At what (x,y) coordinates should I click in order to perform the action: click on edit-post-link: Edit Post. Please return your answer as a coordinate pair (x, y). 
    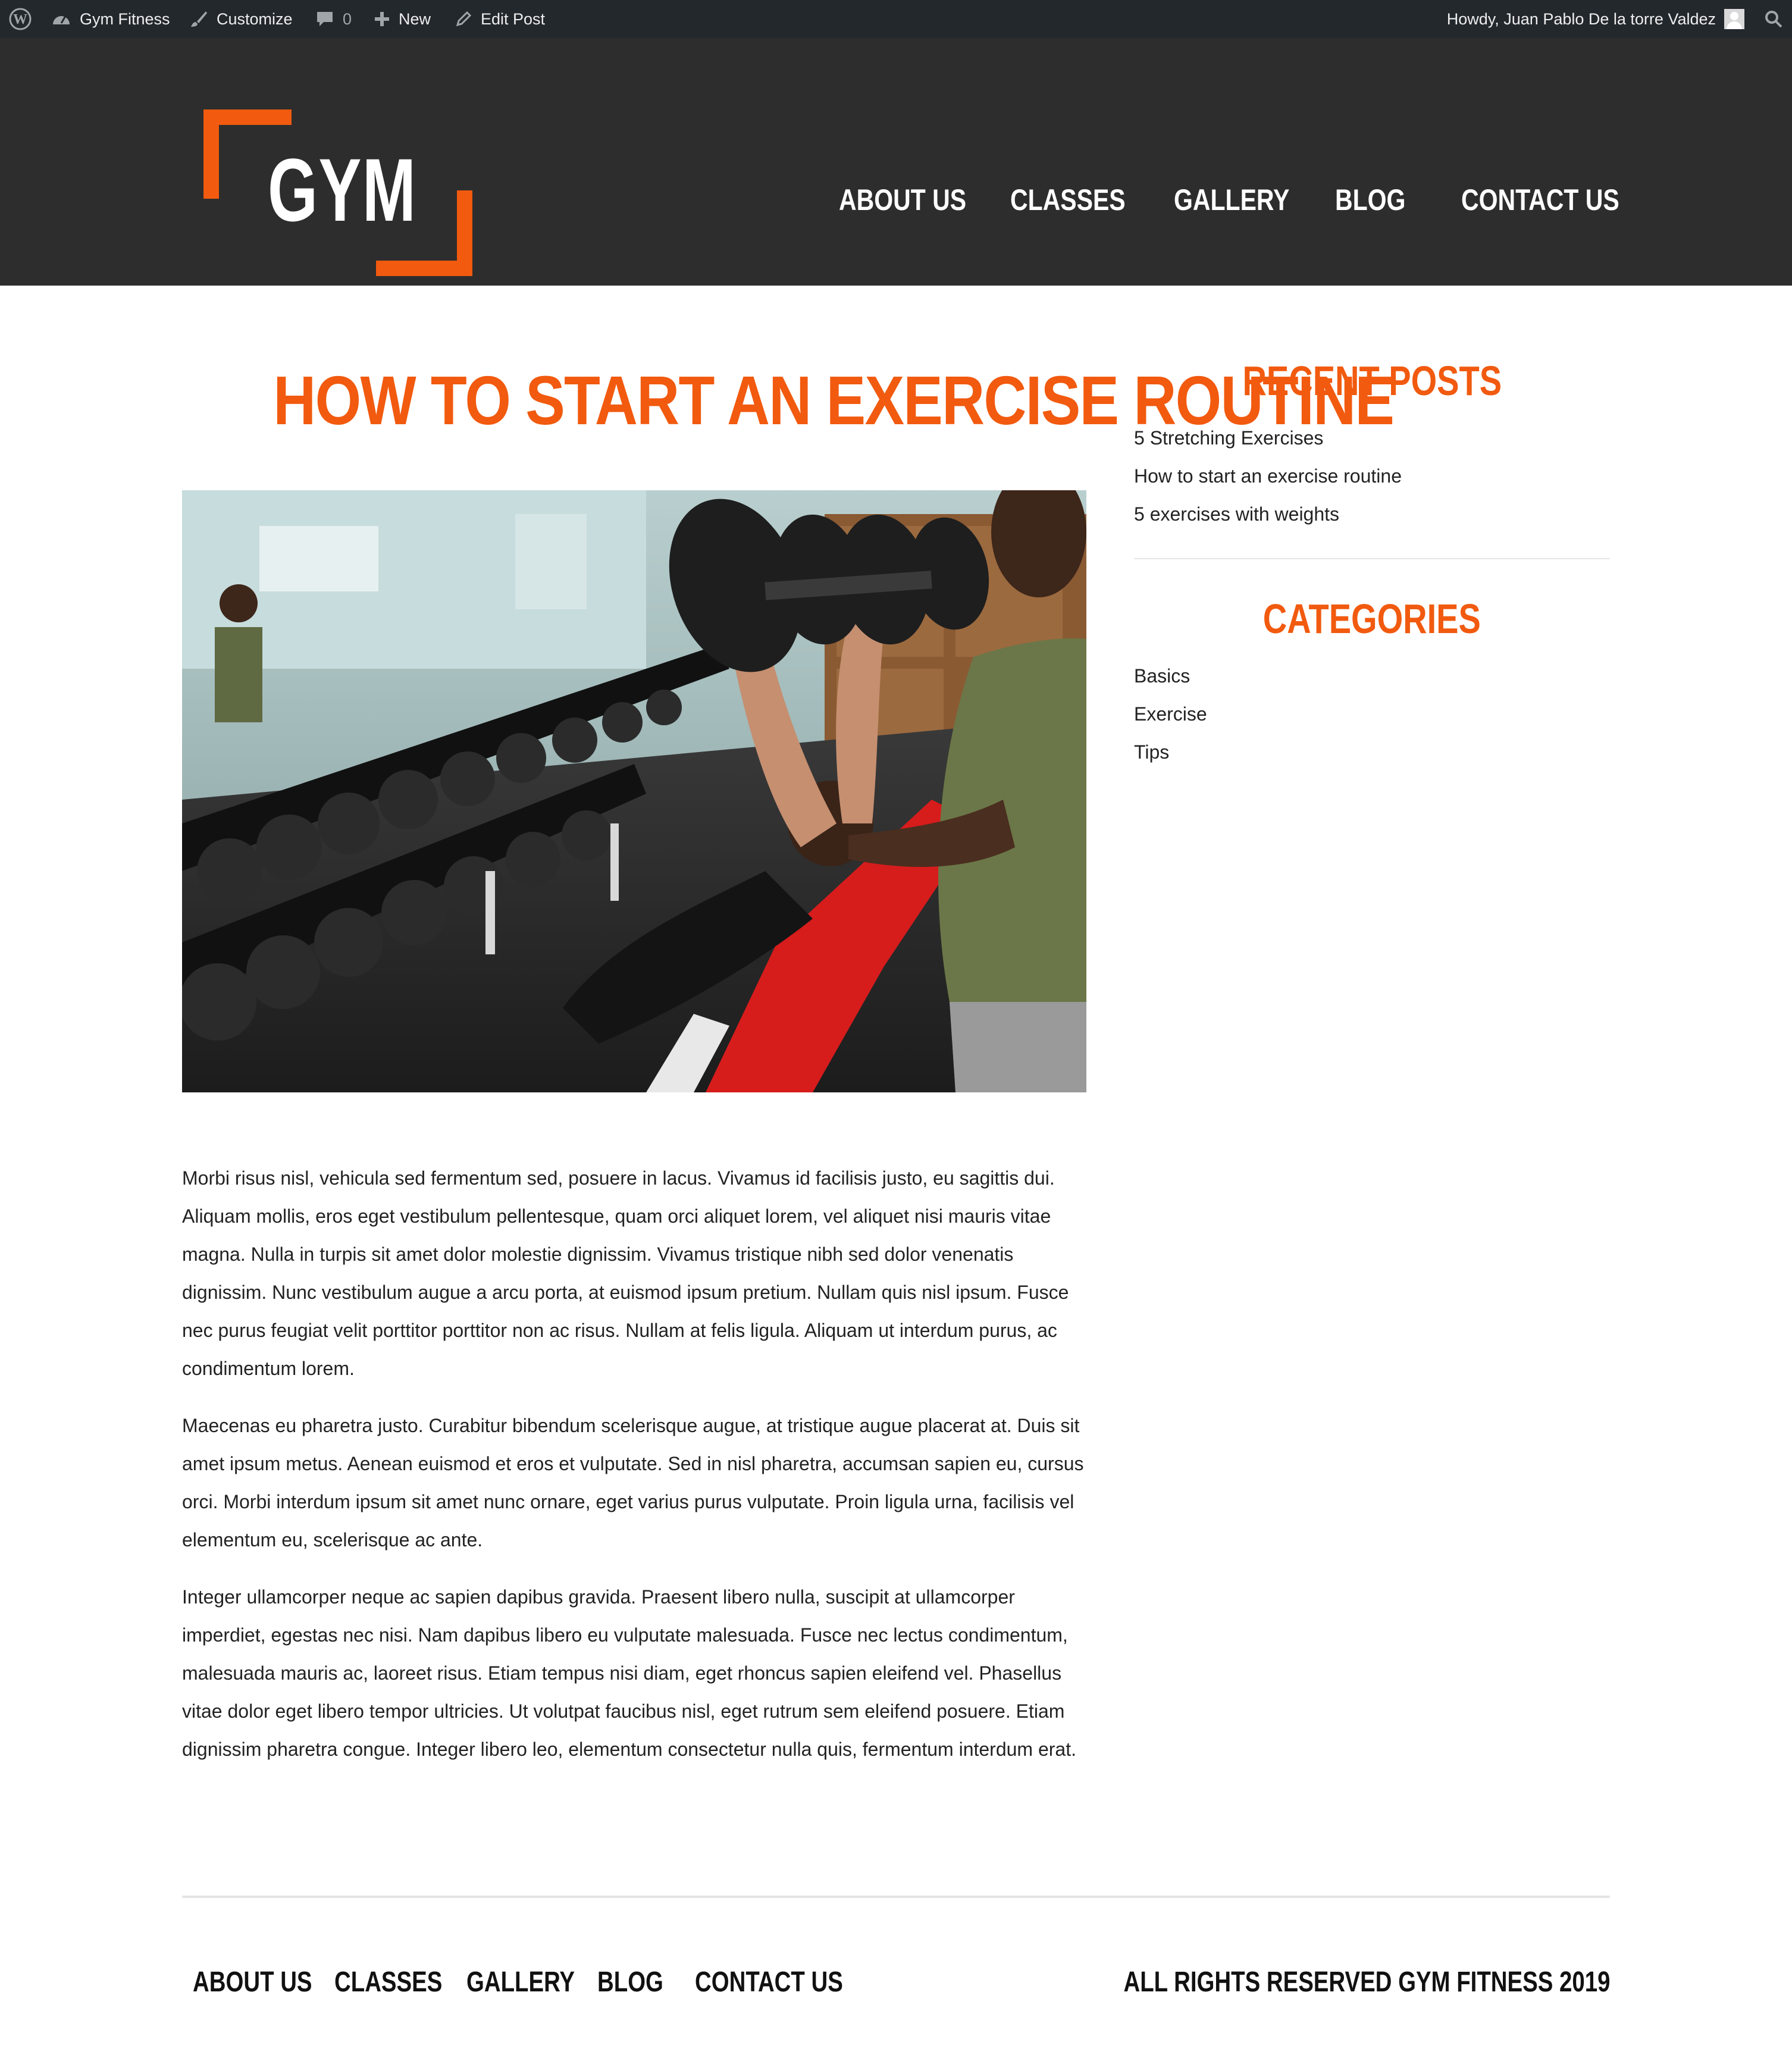
    Looking at the image, I should click on (500, 19).